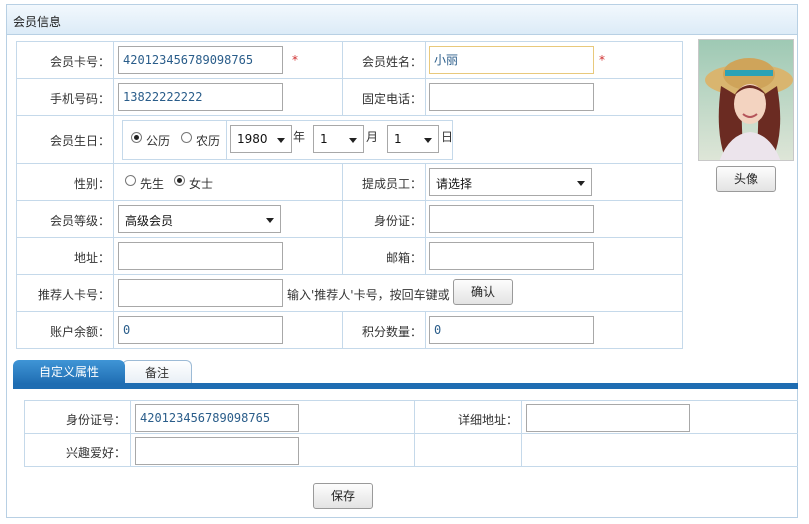 This screenshot has height=524, width=809. Describe the element at coordinates (79, 141) in the screenshot. I see `birthday-label: 会员生日：` at that location.